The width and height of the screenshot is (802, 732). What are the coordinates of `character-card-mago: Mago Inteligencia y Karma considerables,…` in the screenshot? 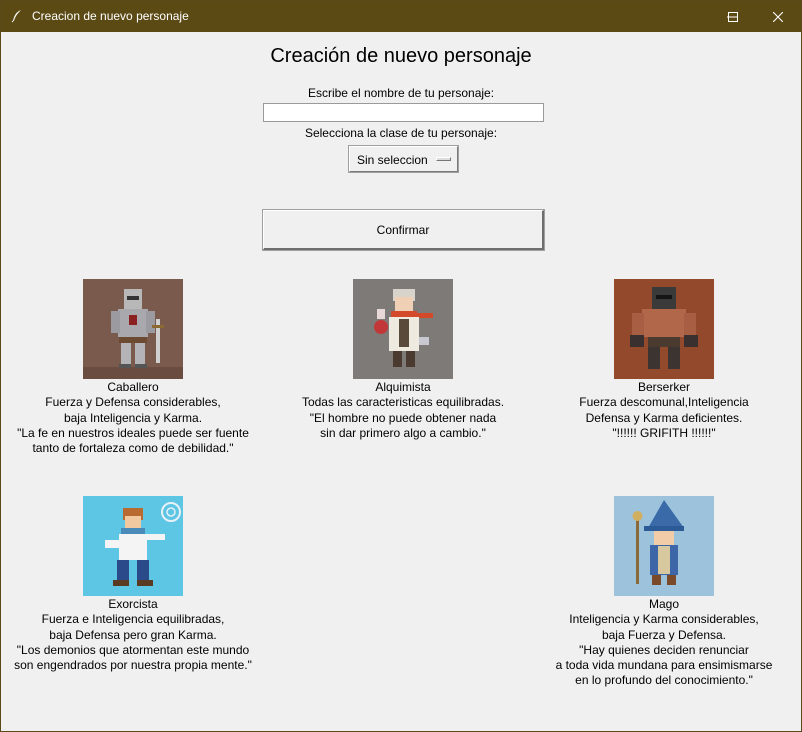 It's located at (664, 592).